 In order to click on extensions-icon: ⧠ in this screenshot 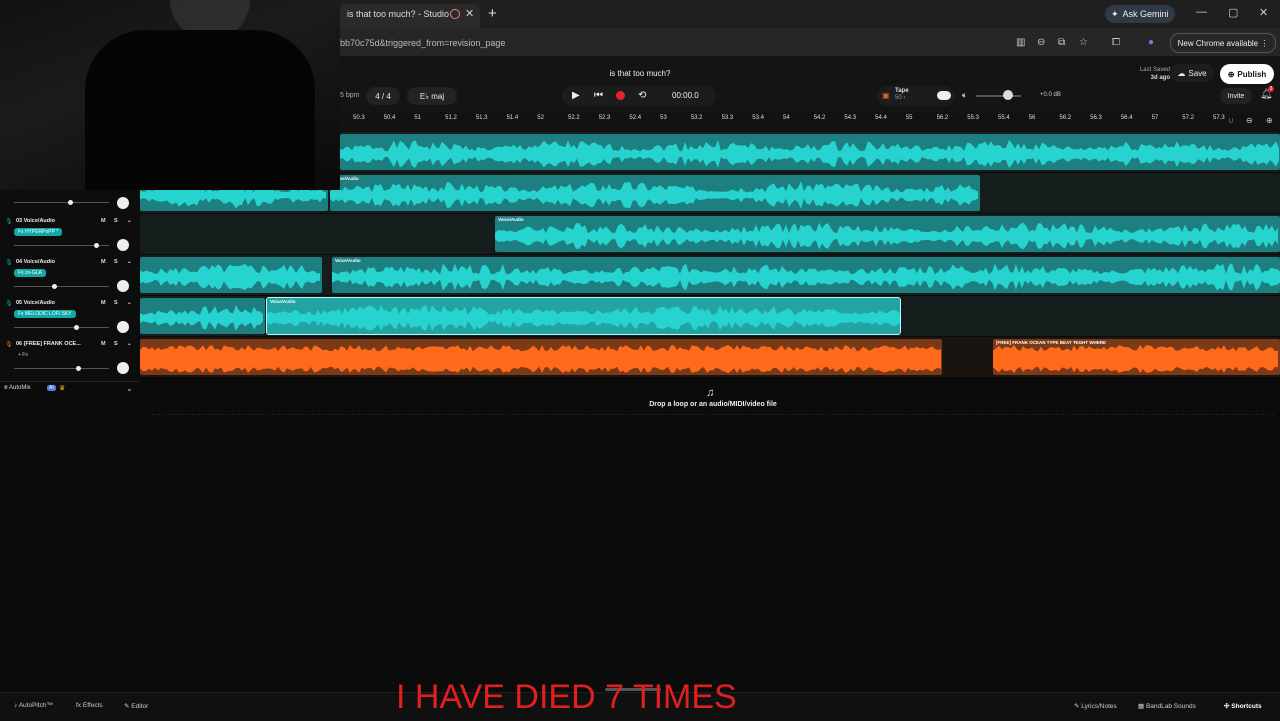, I will do `click(1116, 42)`.